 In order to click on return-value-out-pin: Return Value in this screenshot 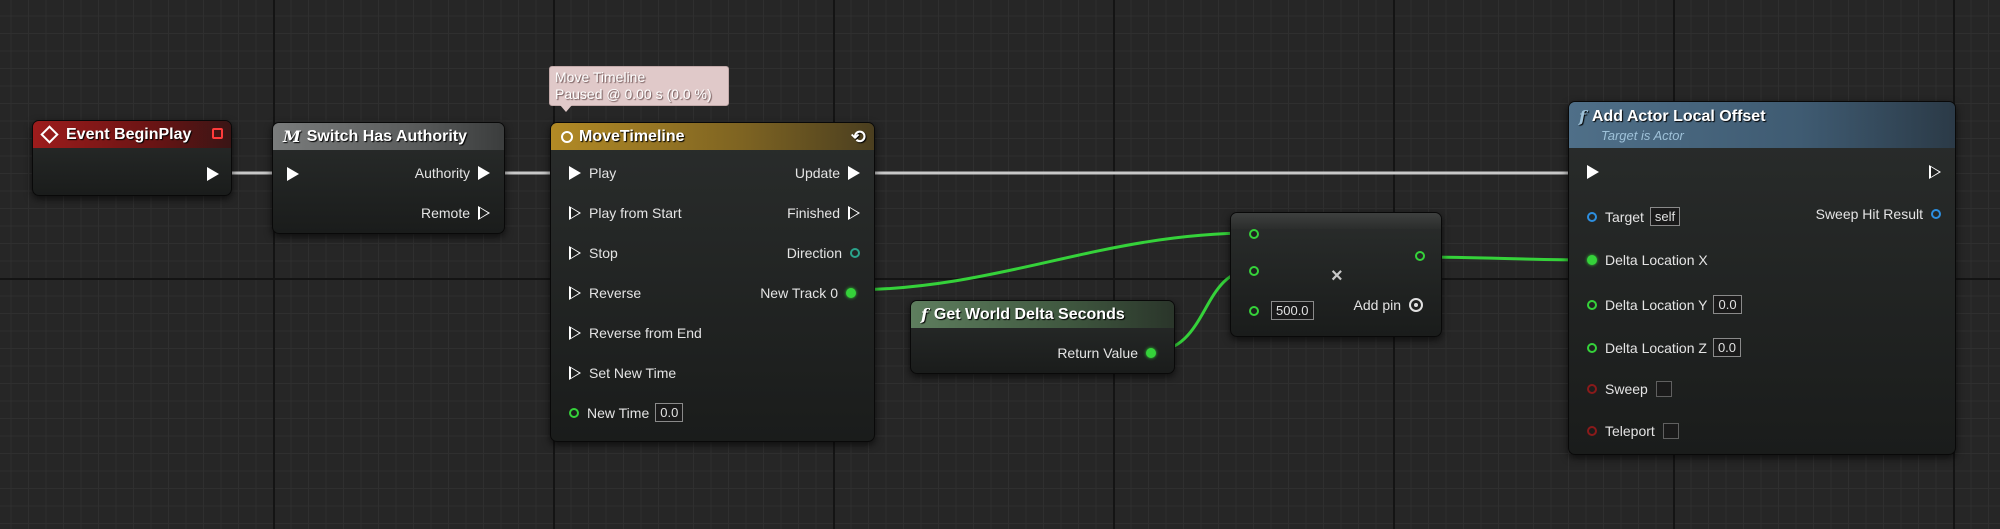, I will do `click(1106, 353)`.